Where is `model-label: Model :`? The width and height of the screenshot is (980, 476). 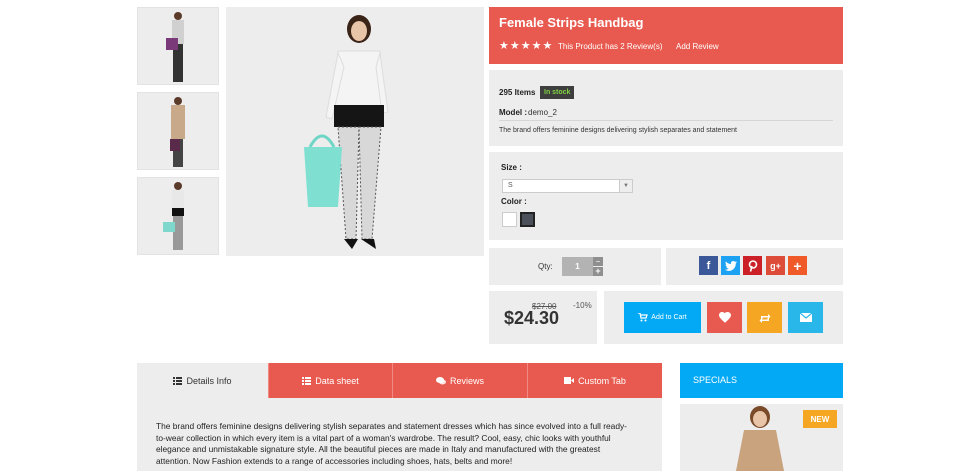
model-label: Model : is located at coordinates (513, 112).